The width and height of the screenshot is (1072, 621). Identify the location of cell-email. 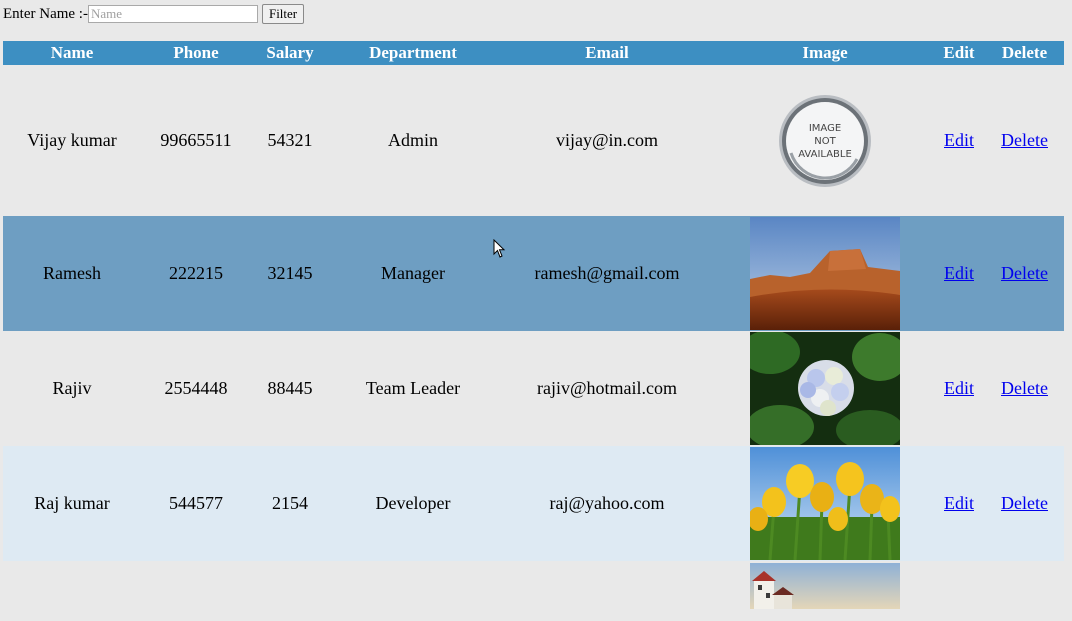
(607, 591).